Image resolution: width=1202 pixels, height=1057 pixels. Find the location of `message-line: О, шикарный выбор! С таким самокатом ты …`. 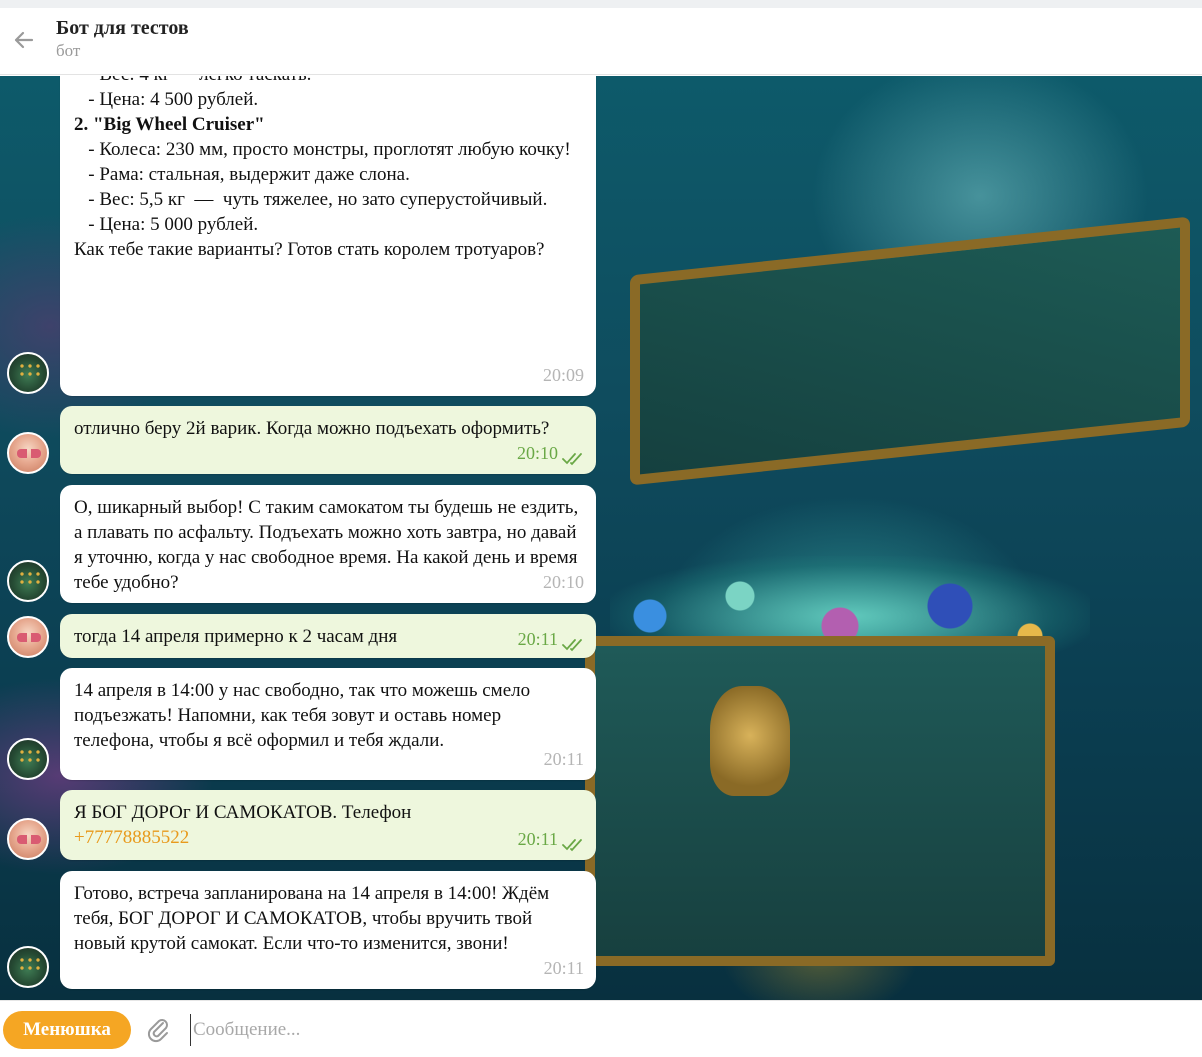

message-line: О, шикарный выбор! С таким самокатом ты … is located at coordinates (328, 545).